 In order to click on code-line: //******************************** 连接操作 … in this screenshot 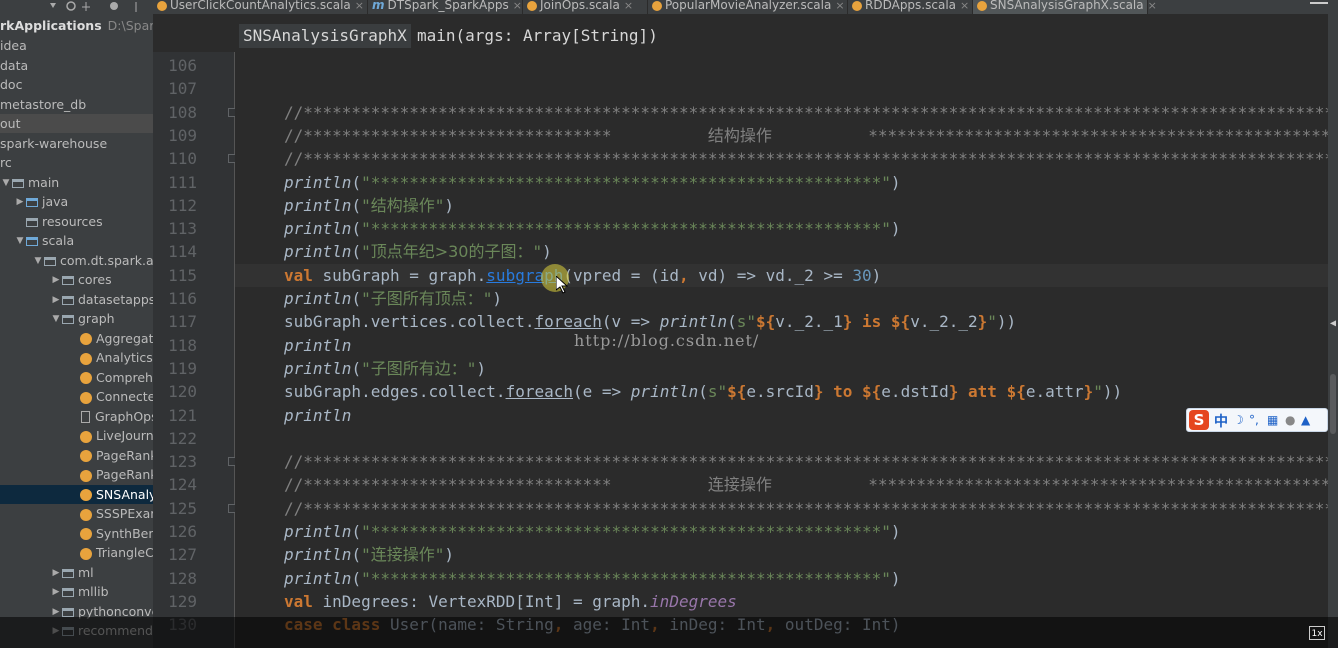, I will do `click(806, 484)`.